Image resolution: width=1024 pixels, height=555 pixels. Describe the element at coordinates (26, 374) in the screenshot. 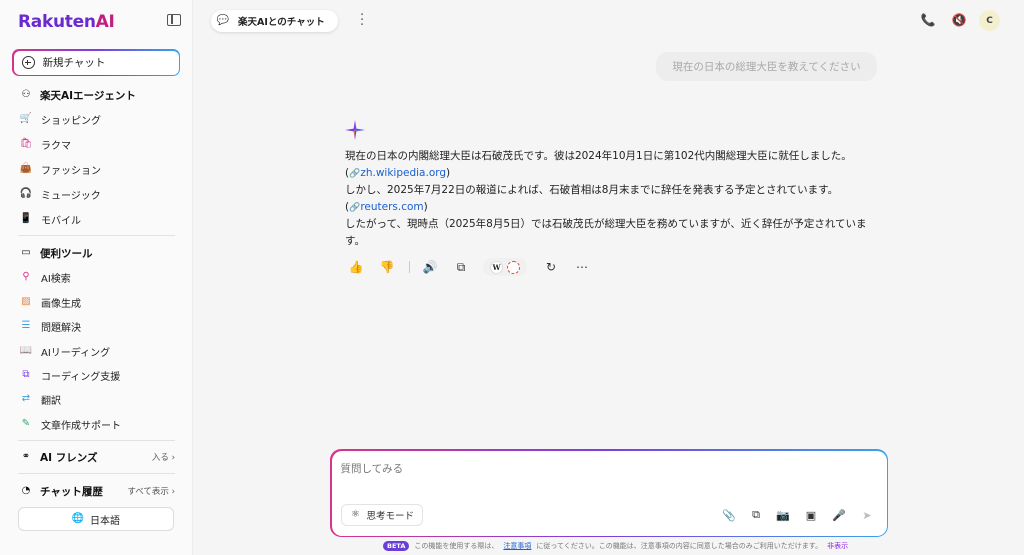

I see `code-icon: ⧉` at that location.